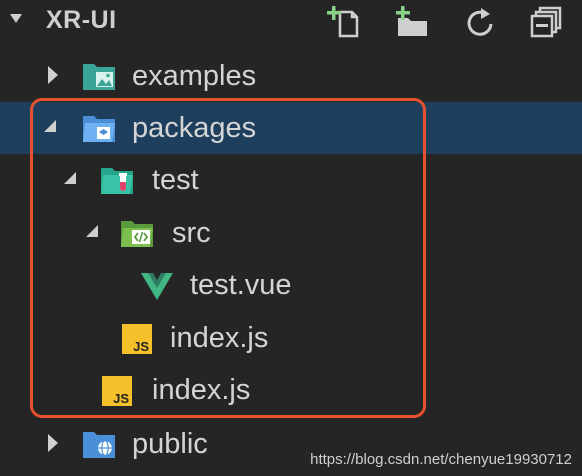 This screenshot has height=476, width=582. I want to click on workspace-title: XR-UI, so click(81, 20).